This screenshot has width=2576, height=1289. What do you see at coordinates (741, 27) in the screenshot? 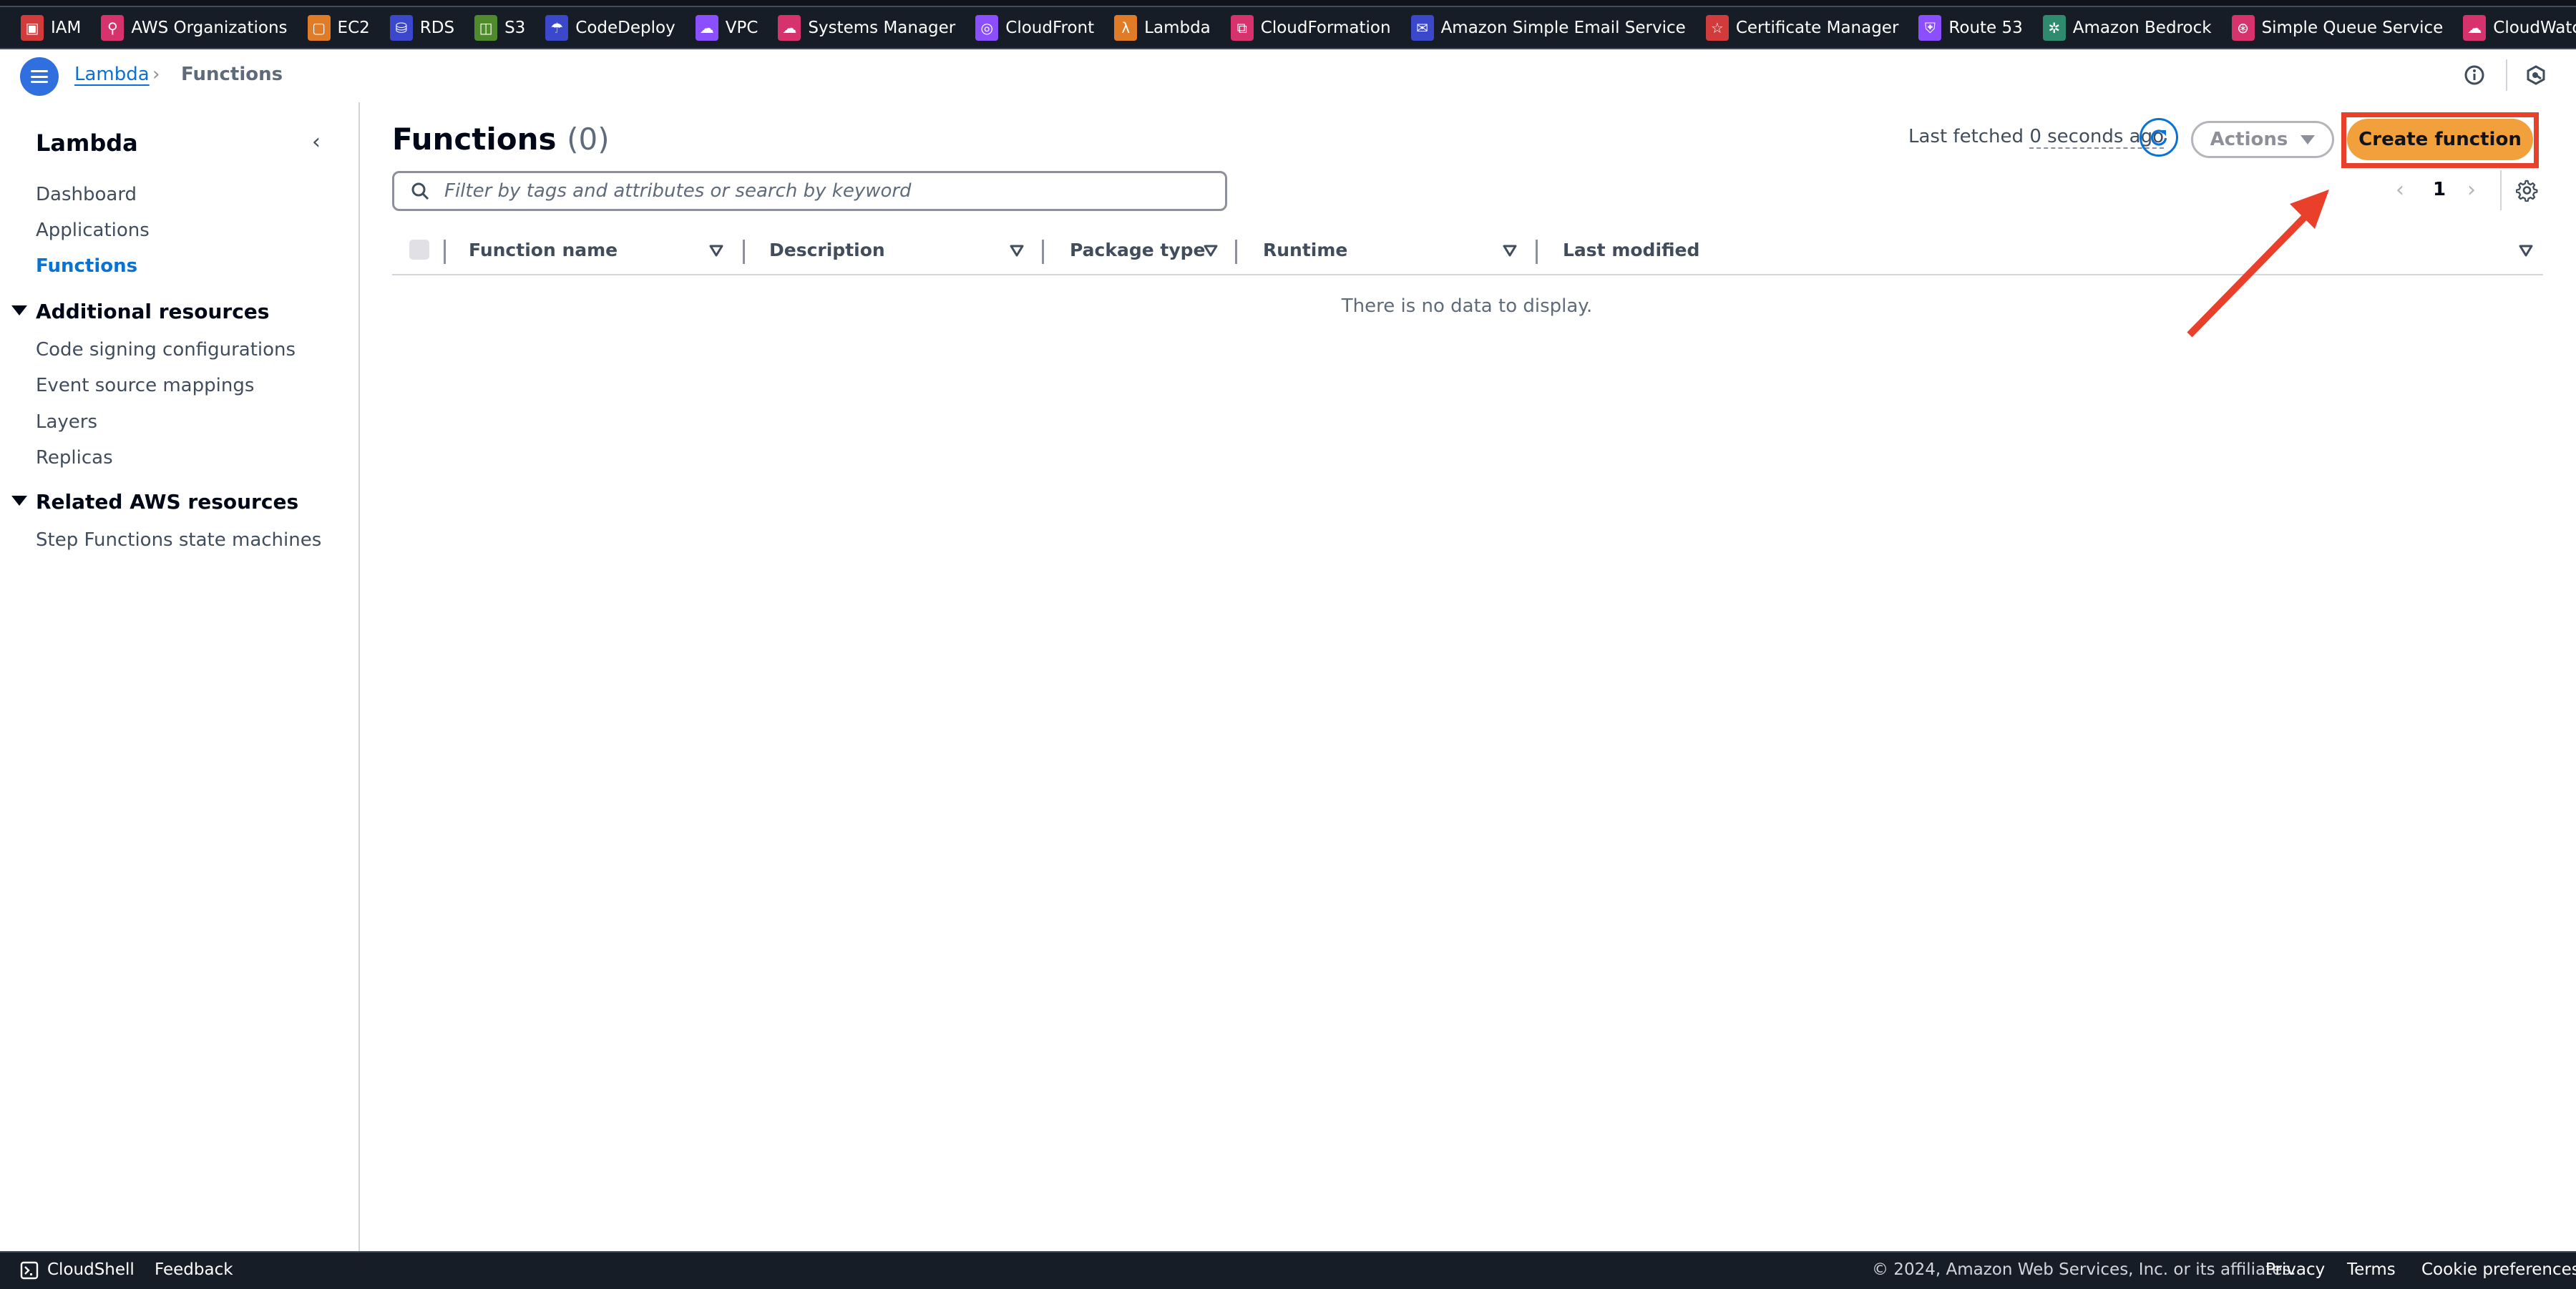
I see `shortcut-label: VPC` at bounding box center [741, 27].